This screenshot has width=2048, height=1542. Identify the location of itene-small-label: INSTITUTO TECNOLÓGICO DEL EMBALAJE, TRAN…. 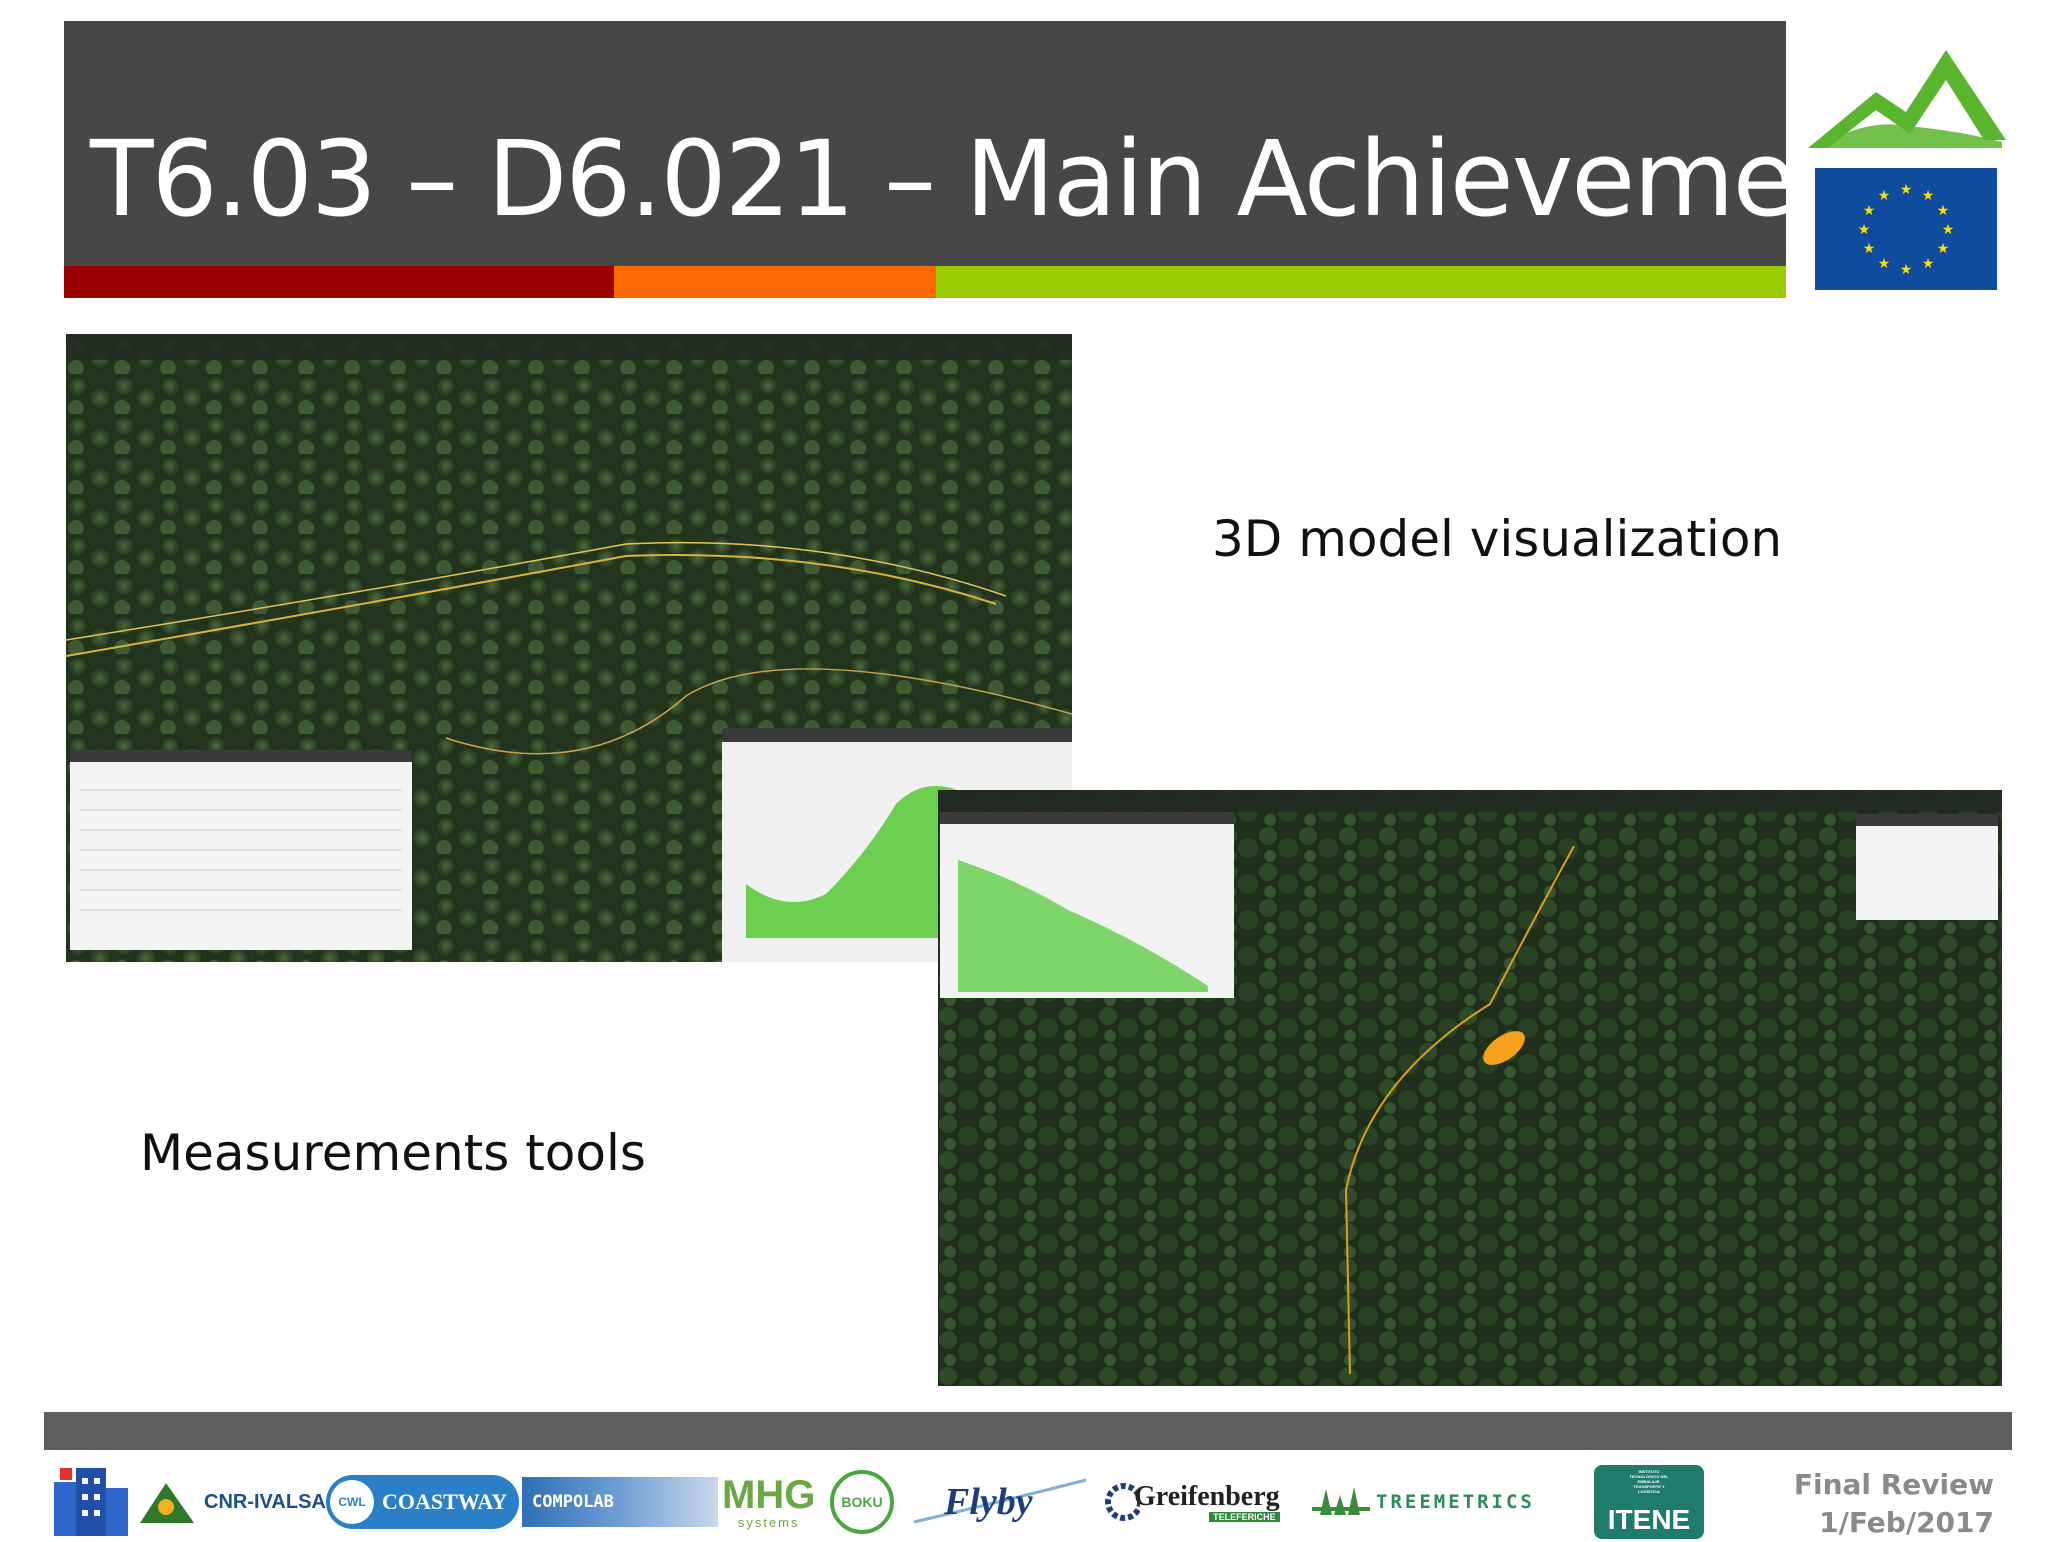
(1649, 1481).